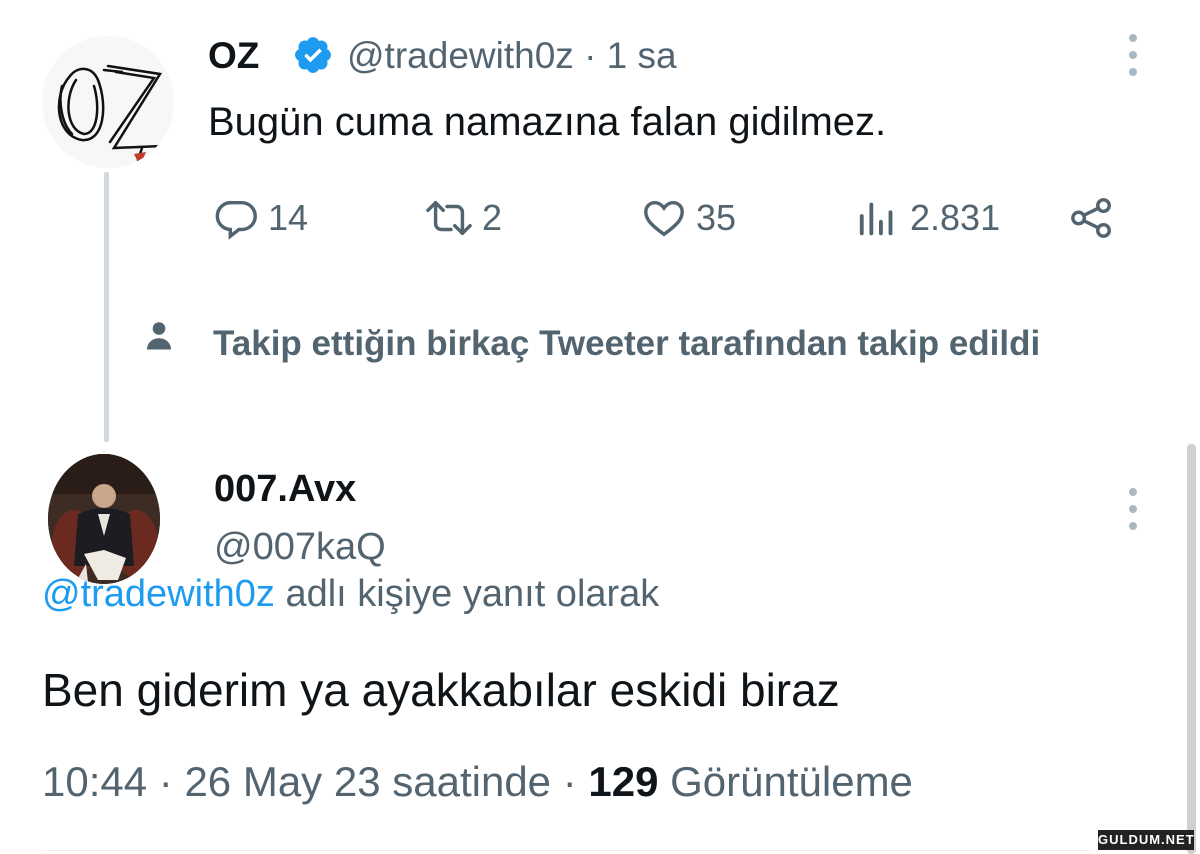  I want to click on share-icon, so click(1091, 218).